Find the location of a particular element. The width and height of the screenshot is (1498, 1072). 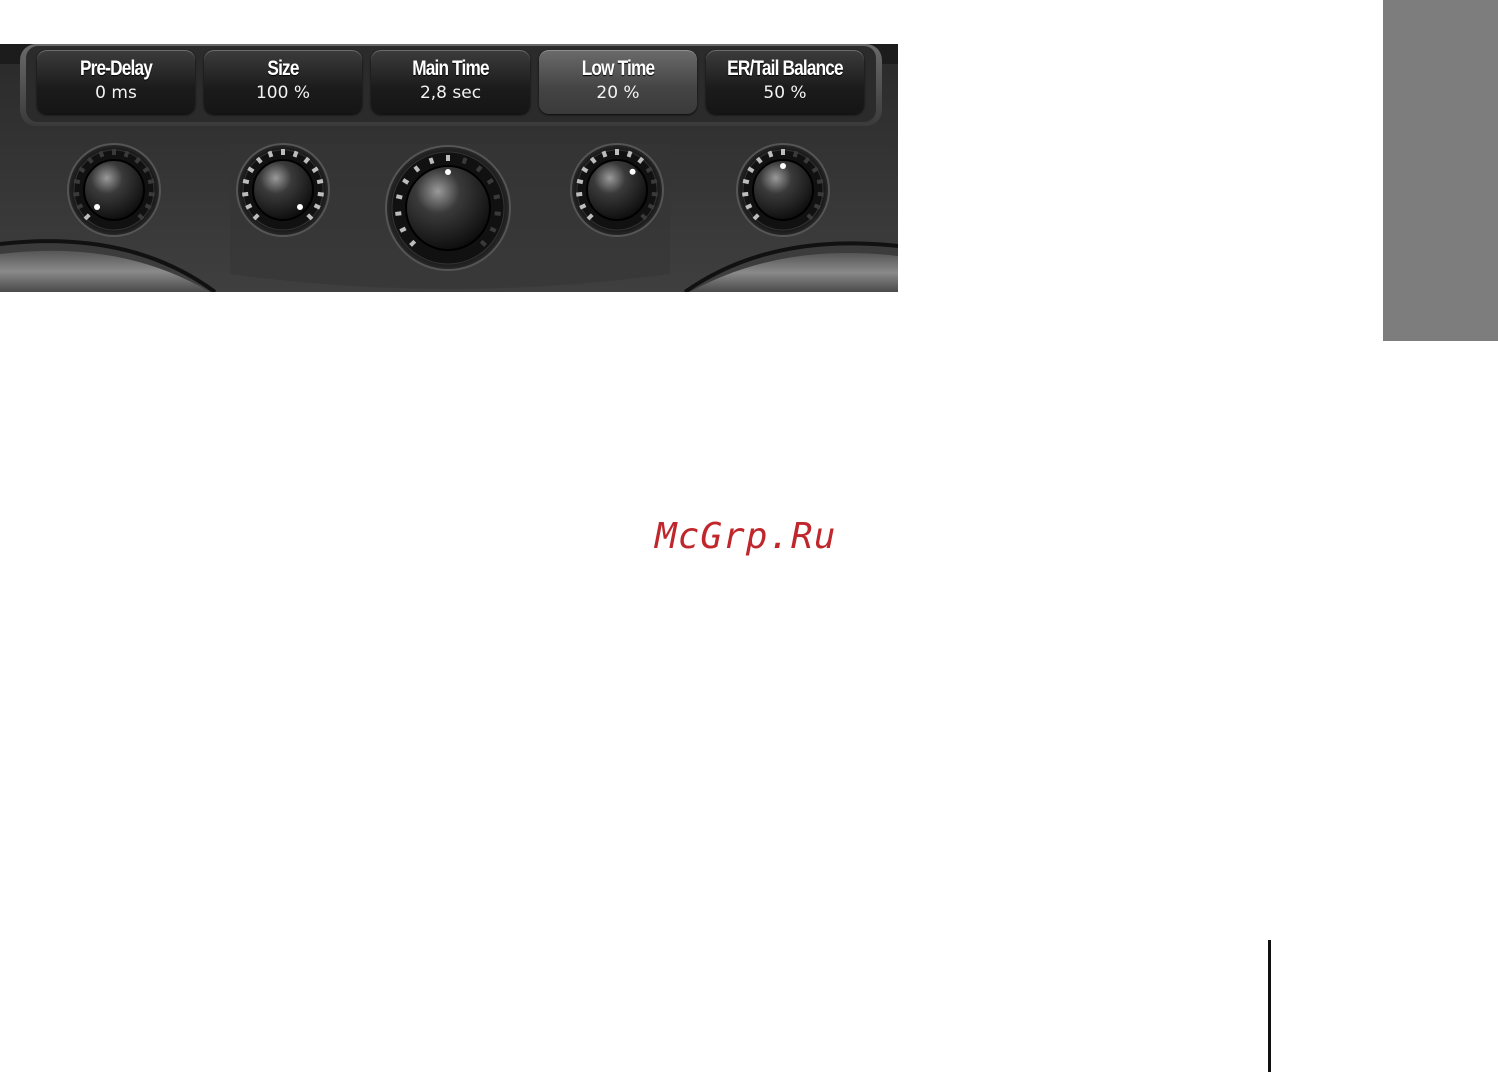

page-margin-rule is located at coordinates (1269, 1006).